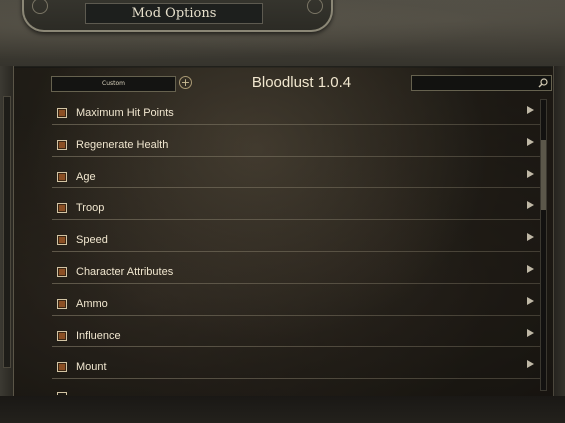 This screenshot has width=565, height=423. What do you see at coordinates (296, 369) in the screenshot?
I see `list-item-mount: Mount` at bounding box center [296, 369].